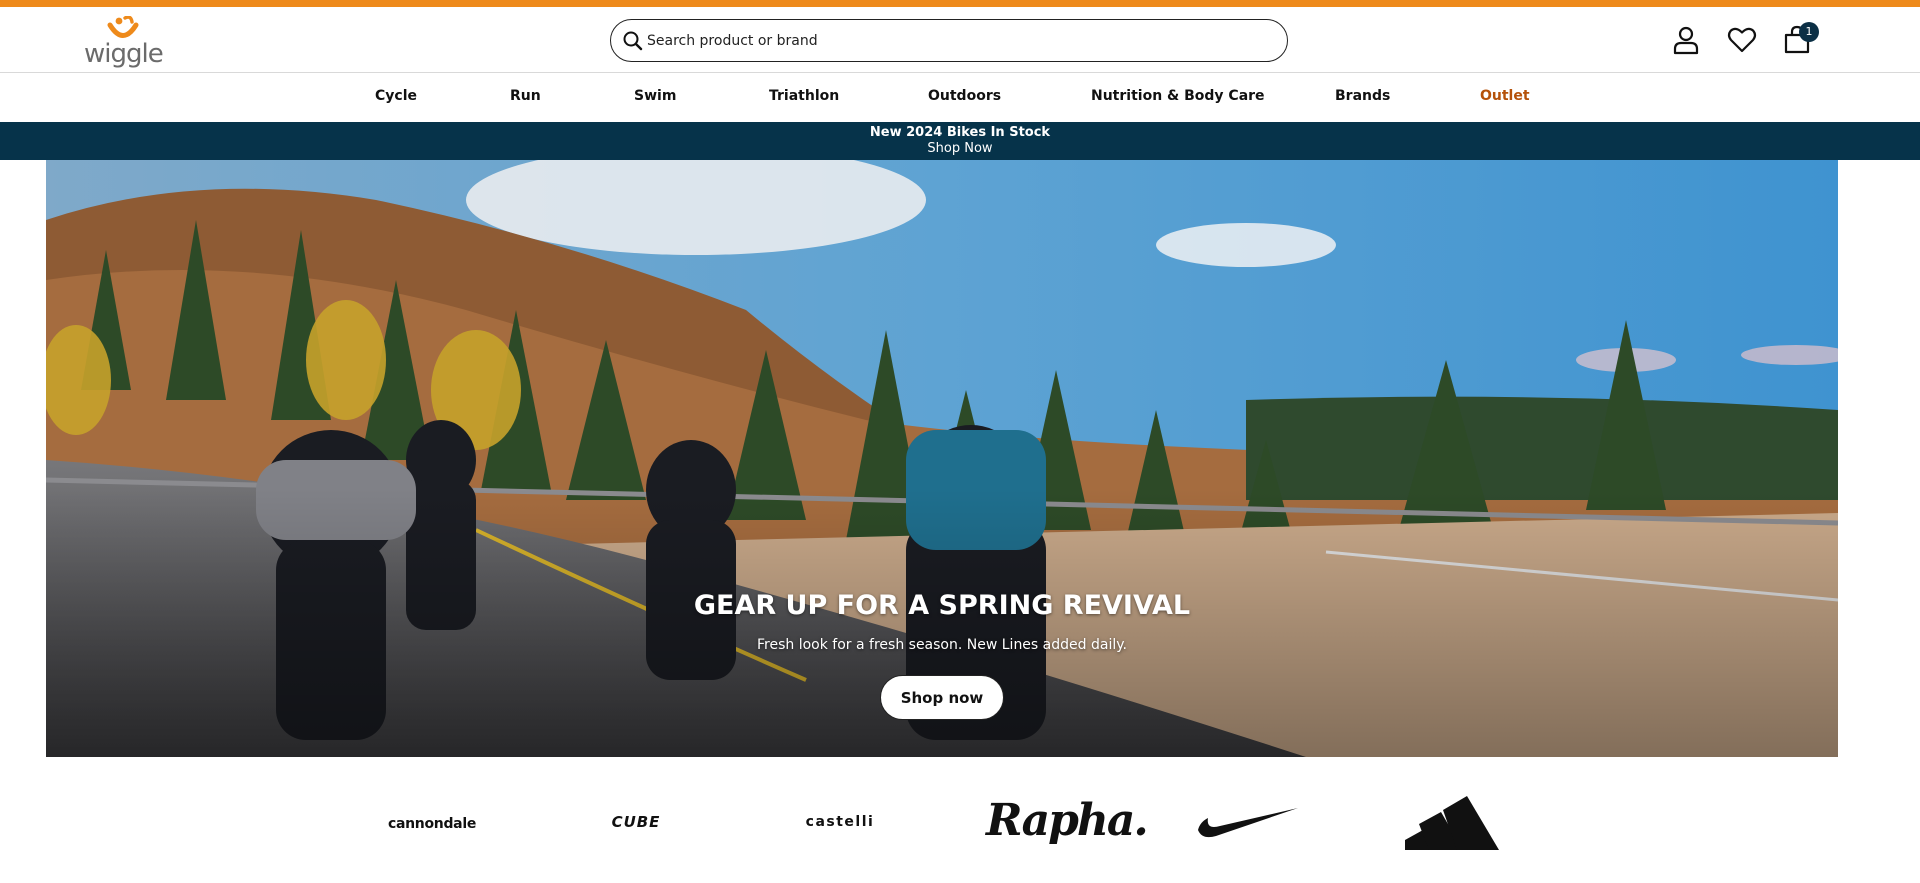 The image size is (1920, 883). I want to click on nav-item-outdoors: Outdoors, so click(964, 96).